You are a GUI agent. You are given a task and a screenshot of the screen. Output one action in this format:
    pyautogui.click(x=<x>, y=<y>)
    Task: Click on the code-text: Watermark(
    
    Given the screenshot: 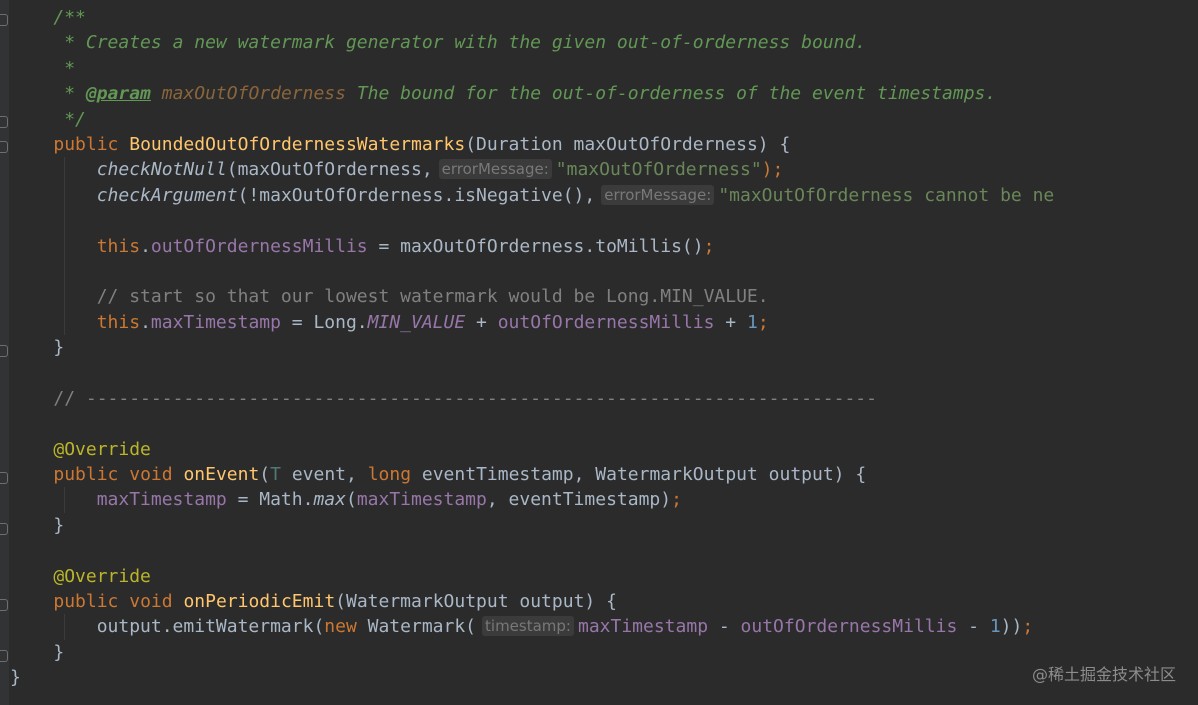 What is the action you would take?
    pyautogui.click(x=416, y=627)
    